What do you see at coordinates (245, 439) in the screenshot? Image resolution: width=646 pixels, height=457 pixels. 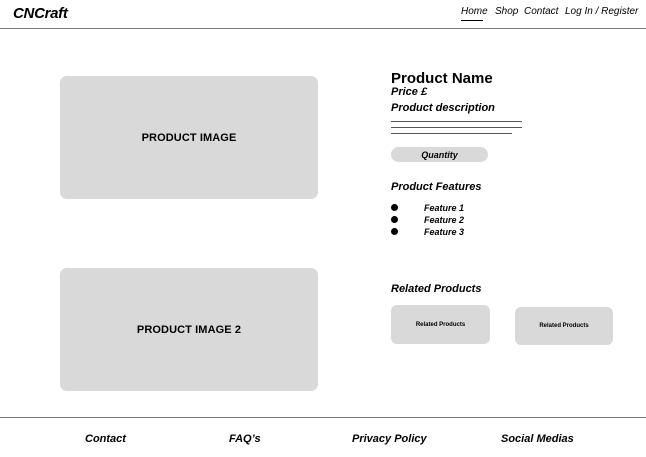 I see `footer-faqs-link: FAQ’s` at bounding box center [245, 439].